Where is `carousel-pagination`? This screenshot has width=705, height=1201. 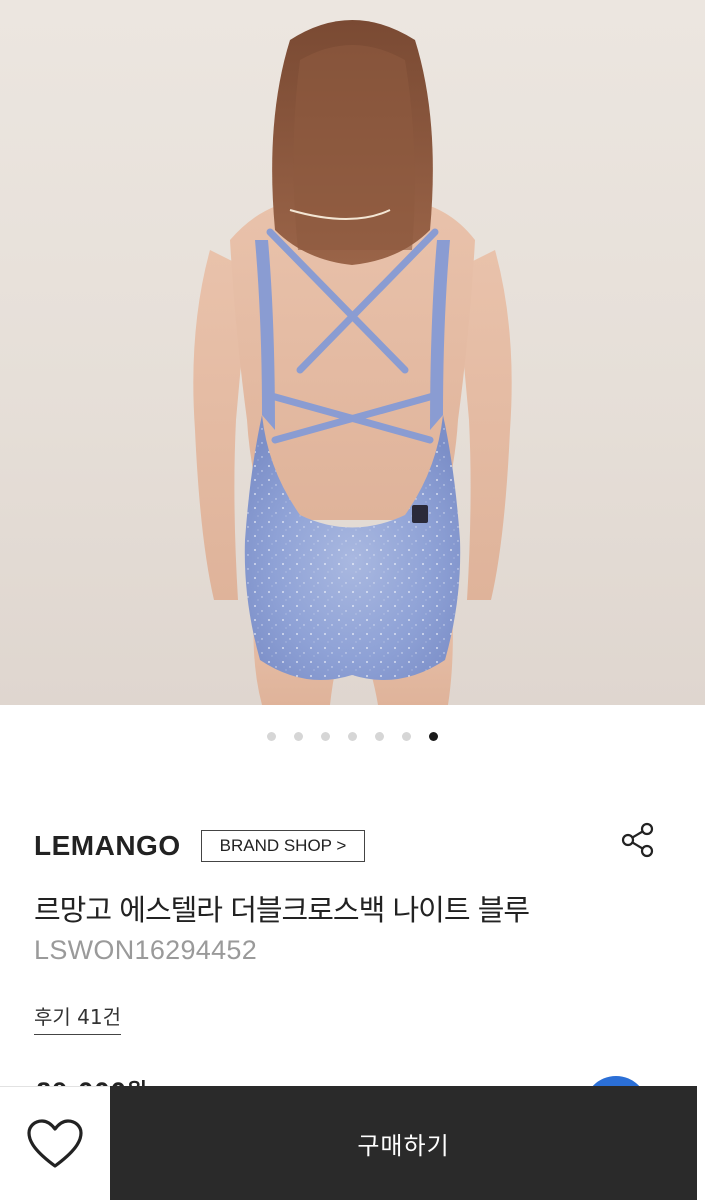
carousel-pagination is located at coordinates (352, 736).